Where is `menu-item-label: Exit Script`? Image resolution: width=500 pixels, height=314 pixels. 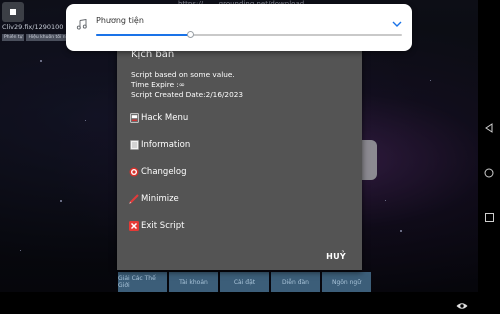
menu-item-label: Exit Script is located at coordinates (163, 226).